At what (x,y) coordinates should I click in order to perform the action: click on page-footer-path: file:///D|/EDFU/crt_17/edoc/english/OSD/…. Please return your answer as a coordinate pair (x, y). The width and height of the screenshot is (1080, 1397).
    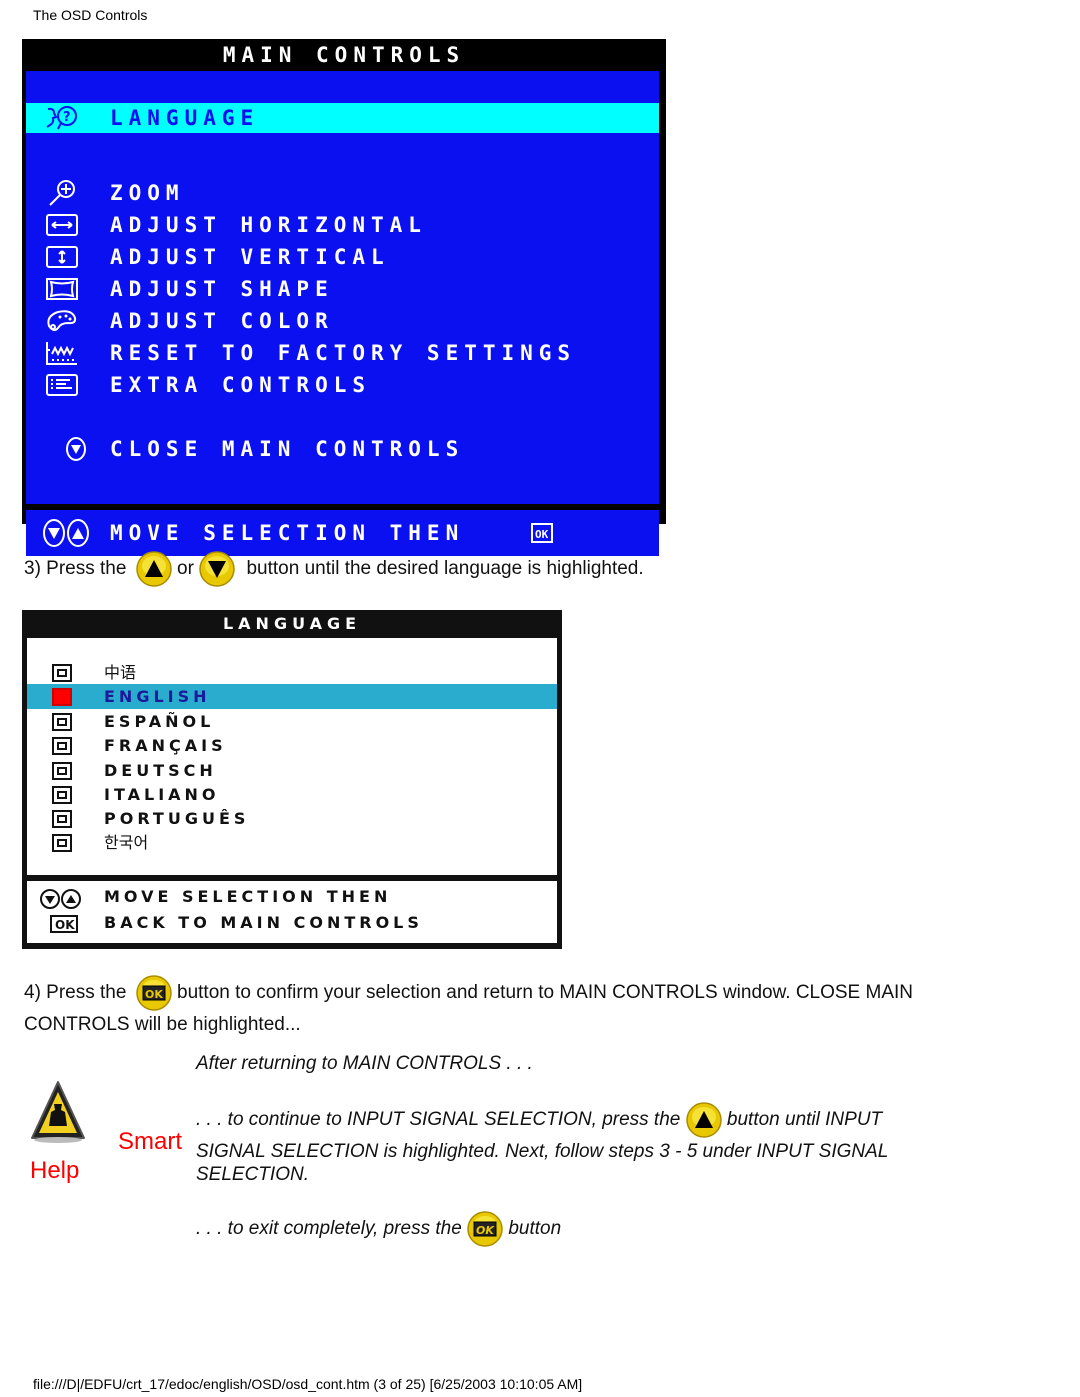
    Looking at the image, I should click on (308, 1384).